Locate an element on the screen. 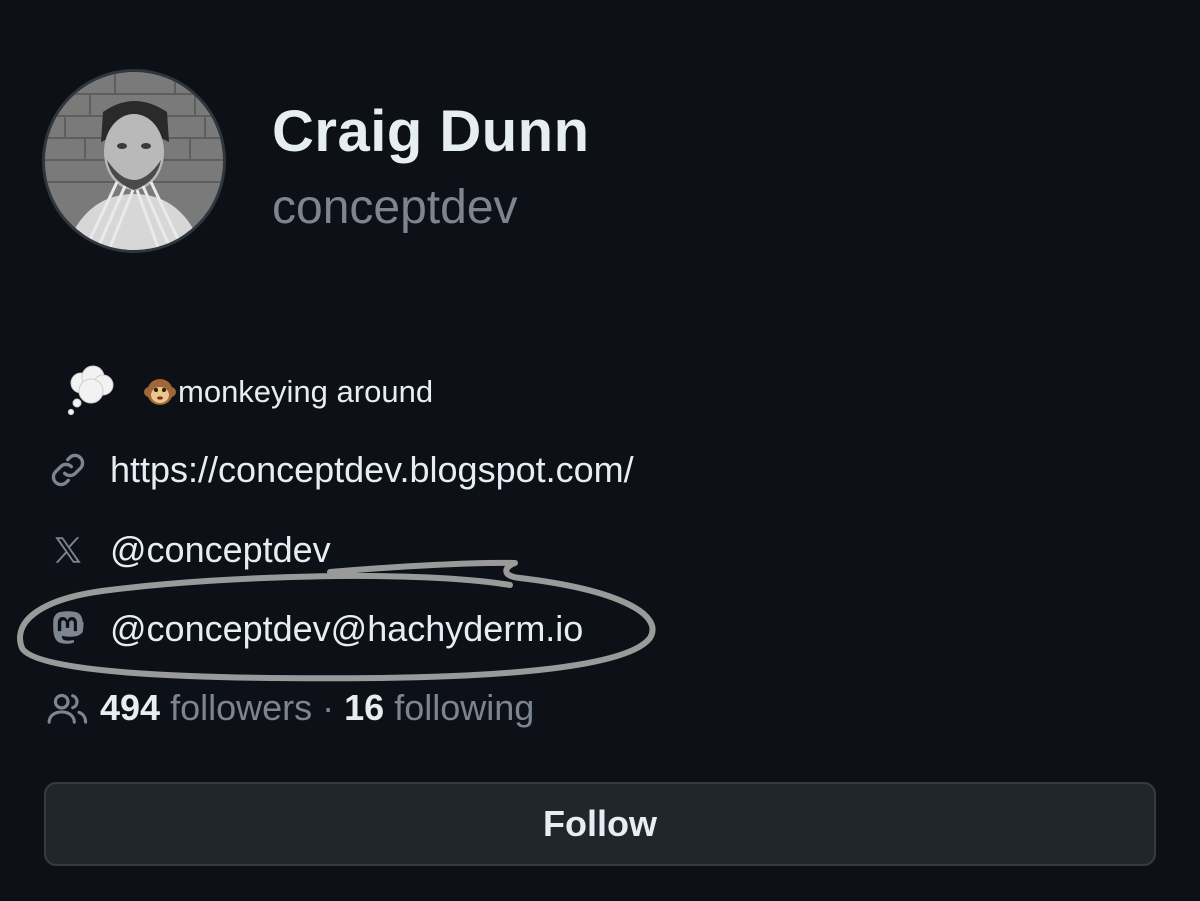  following-label: following is located at coordinates (459, 707).